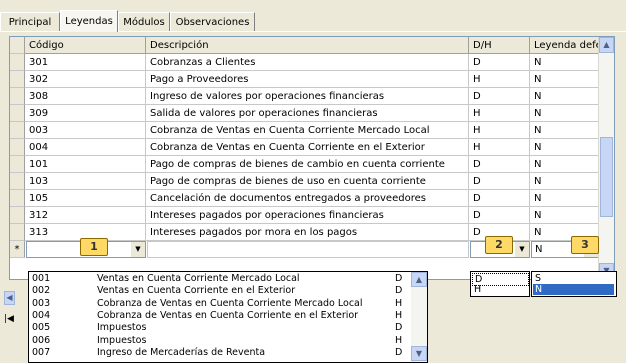  Describe the element at coordinates (85, 147) in the screenshot. I see `table-cell: 004` at that location.